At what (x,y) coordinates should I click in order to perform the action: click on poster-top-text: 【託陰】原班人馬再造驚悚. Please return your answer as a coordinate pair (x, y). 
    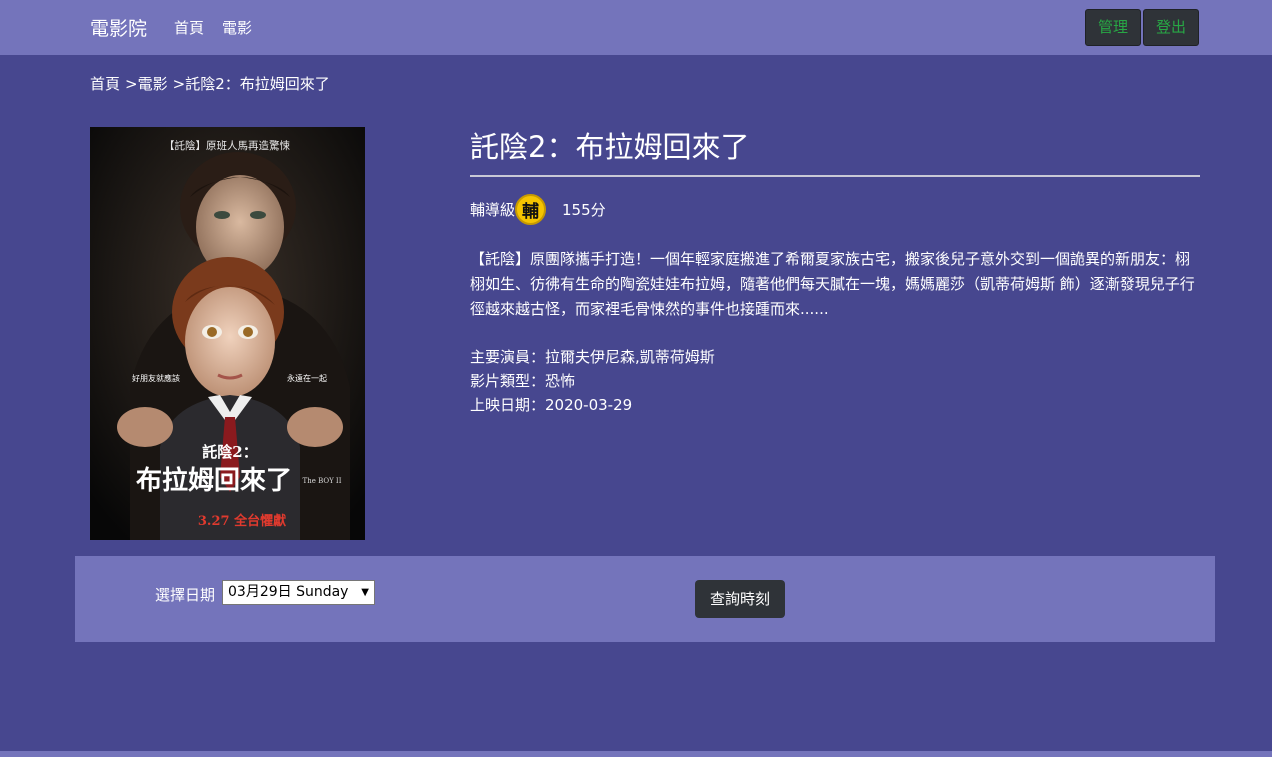
    Looking at the image, I should click on (227, 145).